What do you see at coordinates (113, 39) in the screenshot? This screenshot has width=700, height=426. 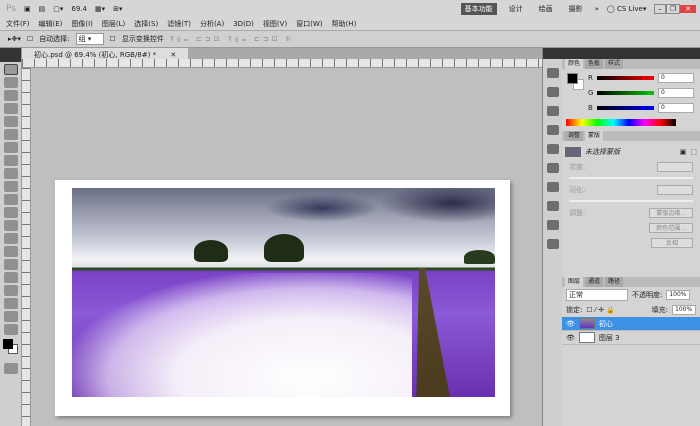 I see `show-transform-checkbox: ☐` at bounding box center [113, 39].